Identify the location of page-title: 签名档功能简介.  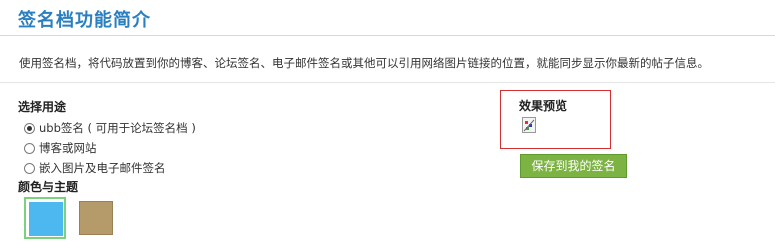
(84, 20).